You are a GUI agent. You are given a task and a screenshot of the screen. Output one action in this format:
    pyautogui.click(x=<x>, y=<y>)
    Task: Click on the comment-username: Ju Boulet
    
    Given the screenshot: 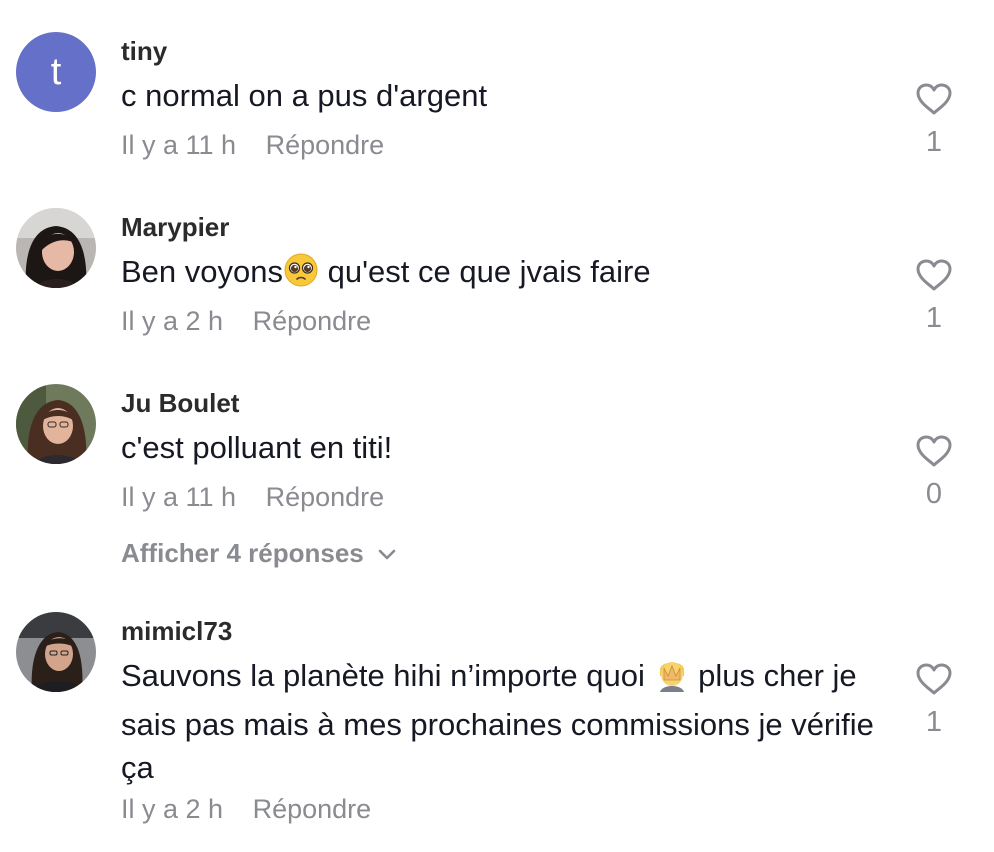 What is the action you would take?
    pyautogui.click(x=180, y=403)
    